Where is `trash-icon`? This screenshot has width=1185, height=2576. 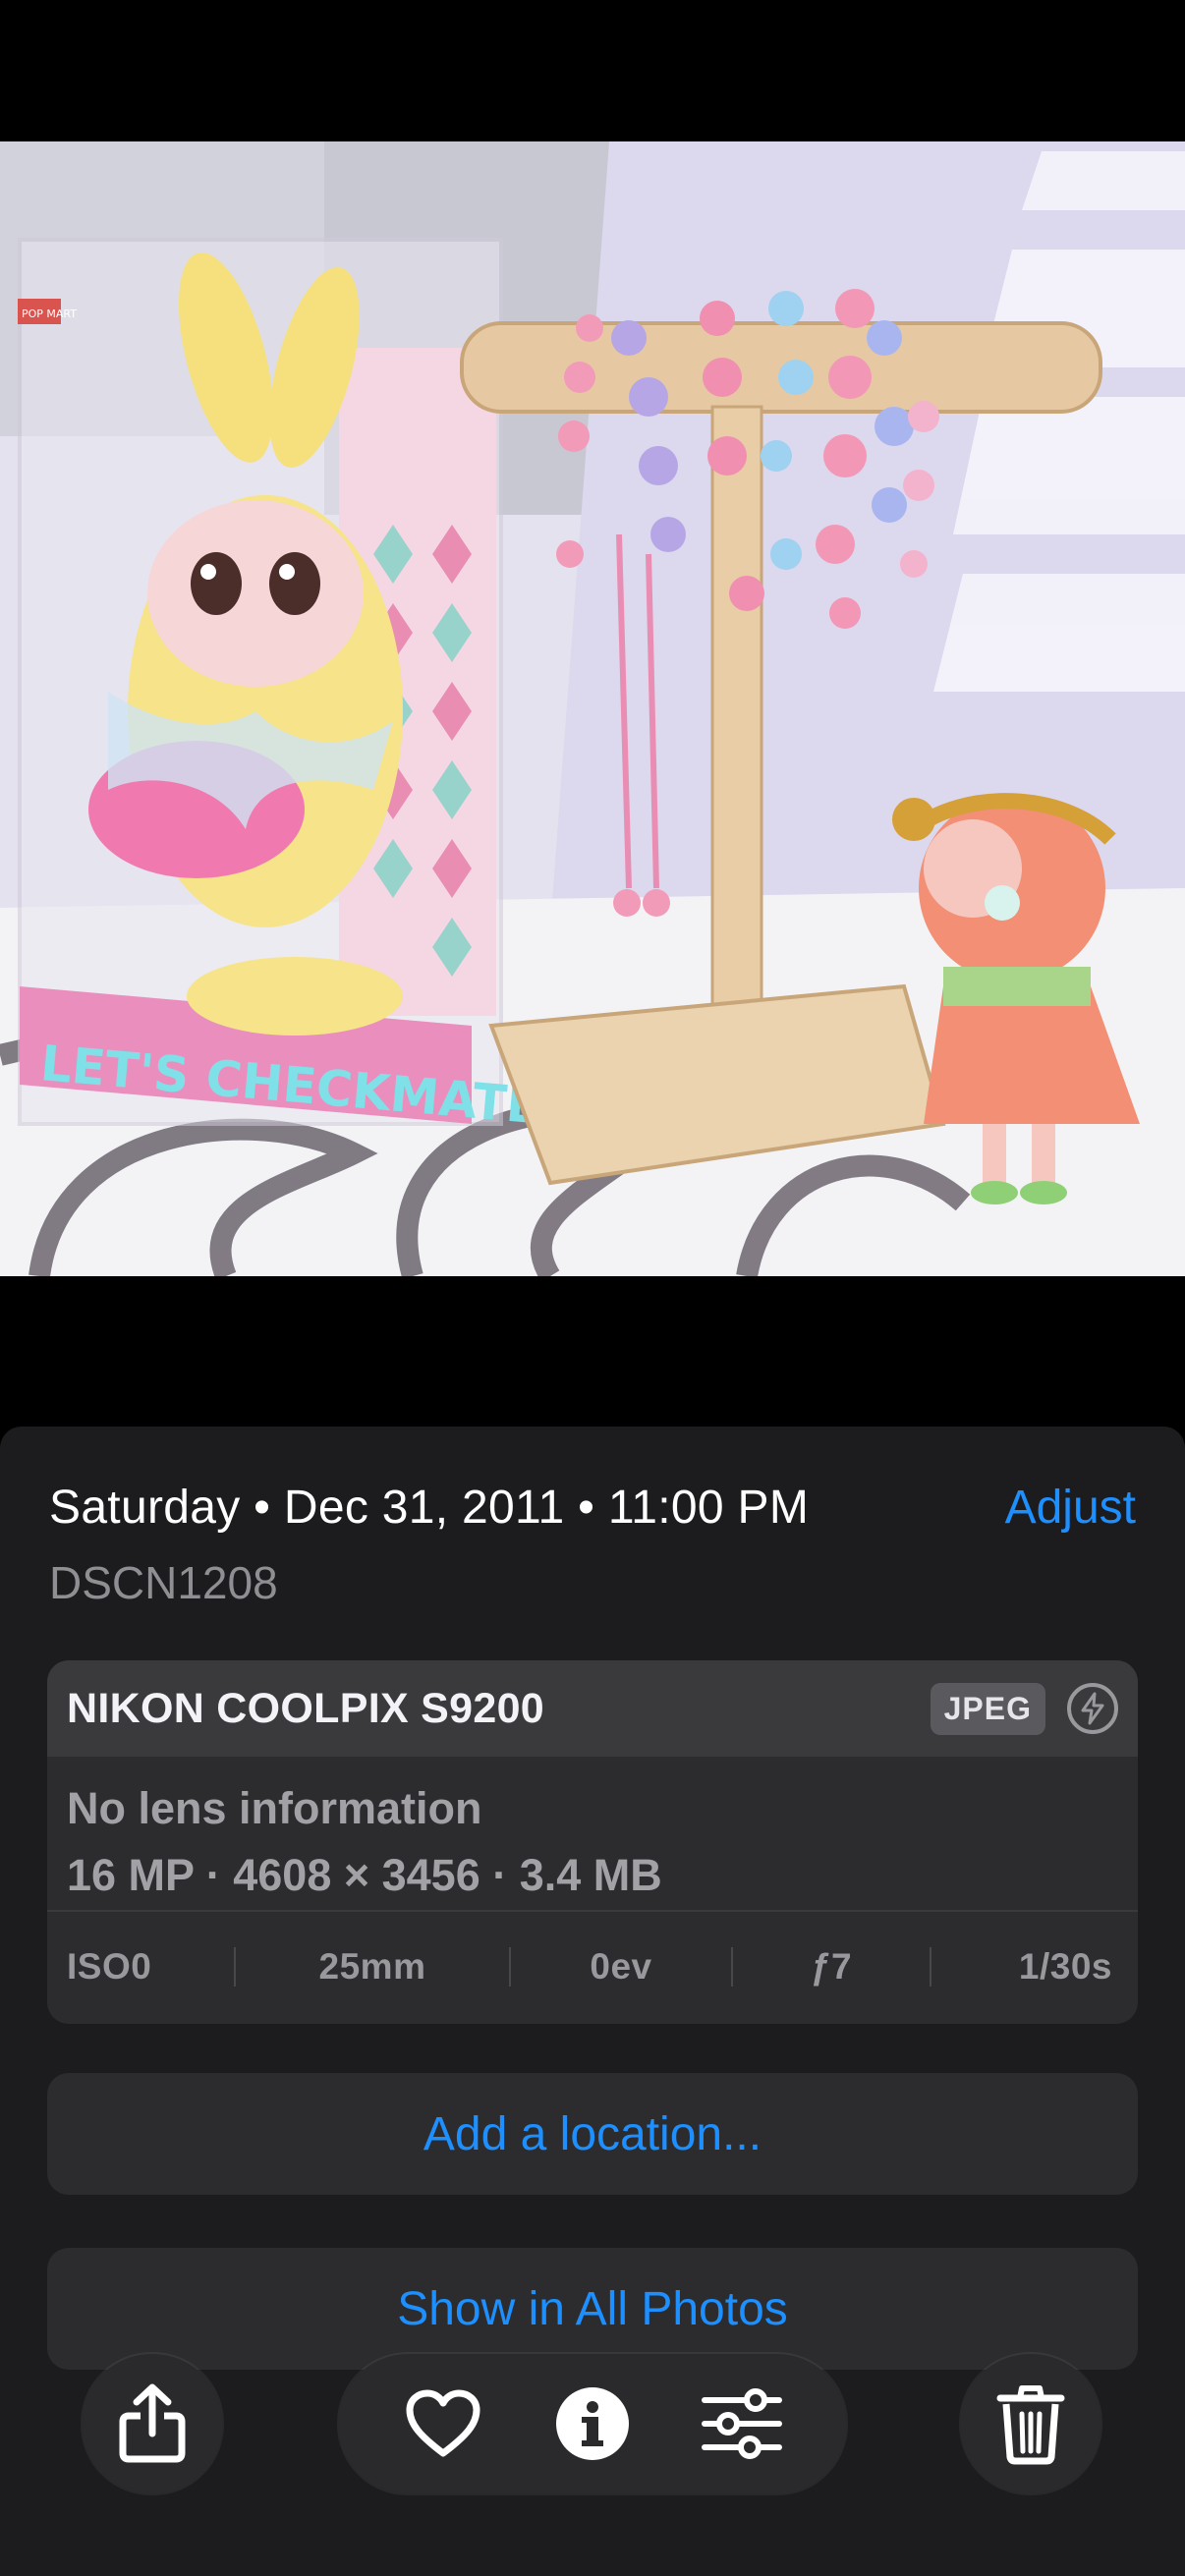 trash-icon is located at coordinates (1031, 2424).